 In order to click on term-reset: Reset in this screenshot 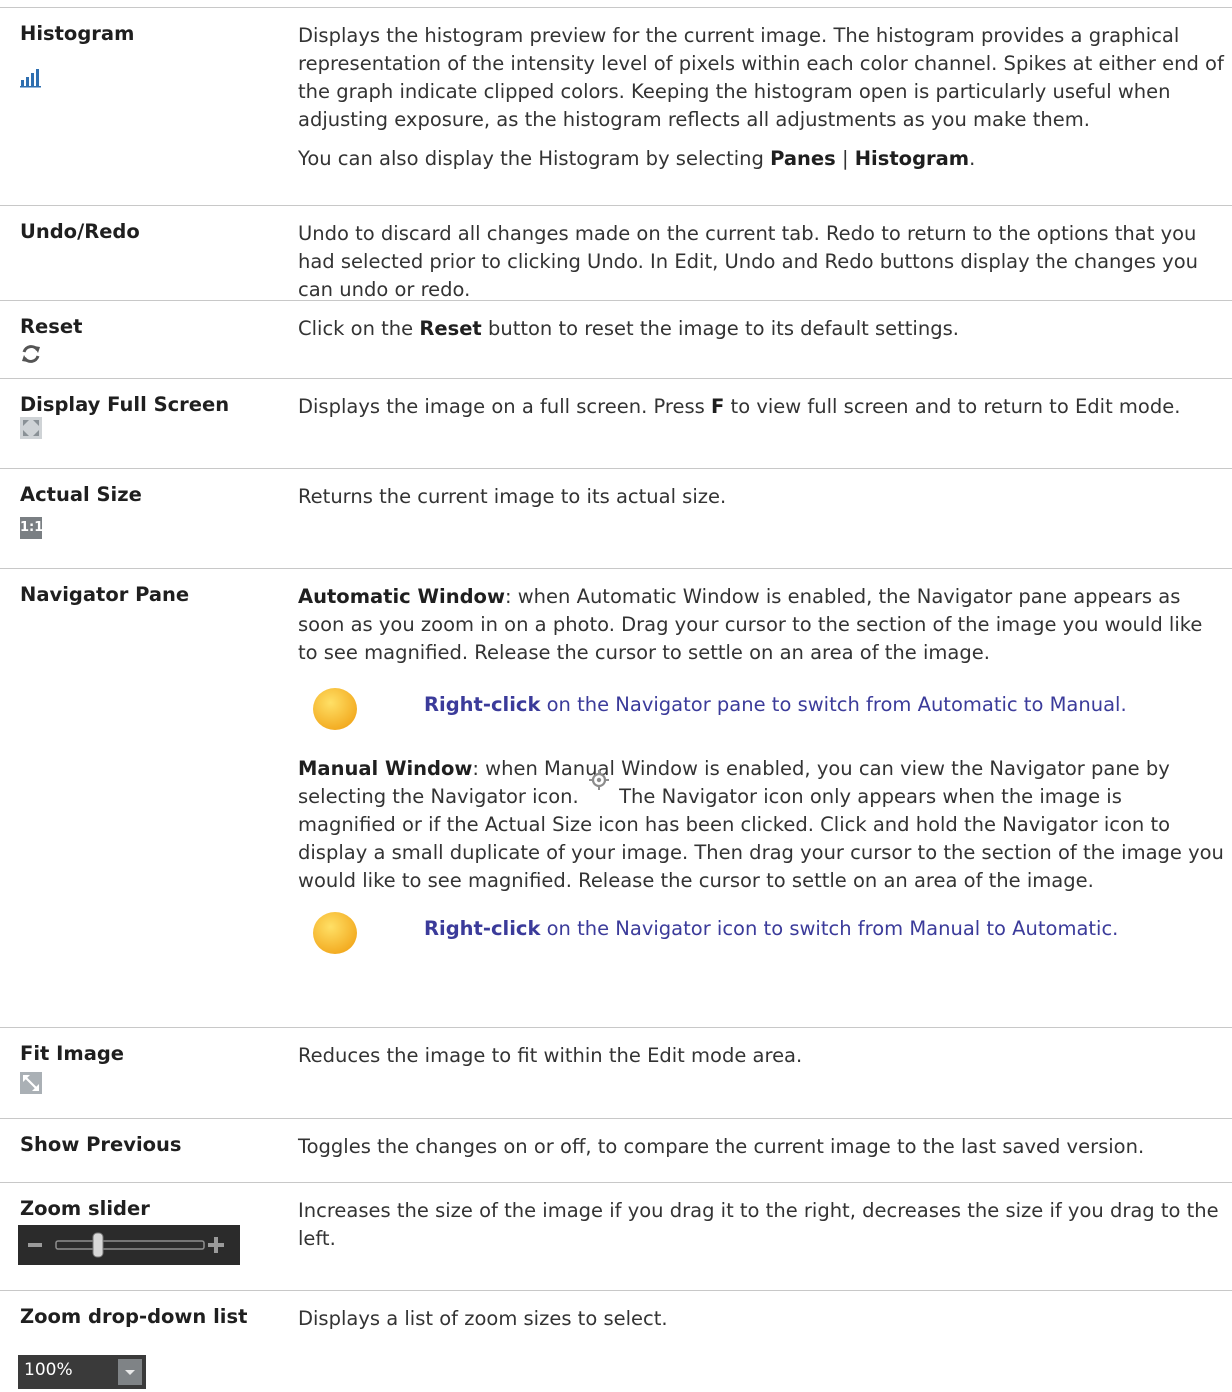, I will do `click(51, 326)`.